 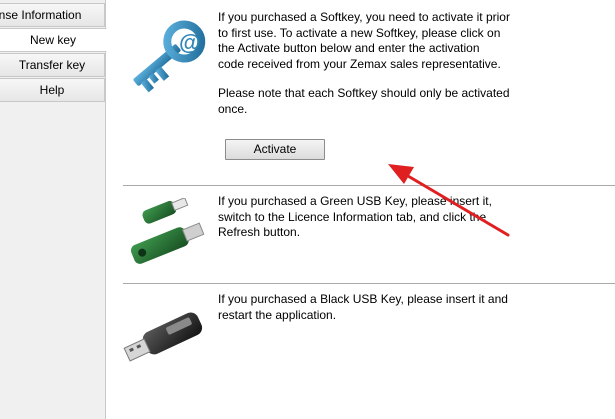 What do you see at coordinates (163, 337) in the screenshot?
I see `black-usb-key-icon` at bounding box center [163, 337].